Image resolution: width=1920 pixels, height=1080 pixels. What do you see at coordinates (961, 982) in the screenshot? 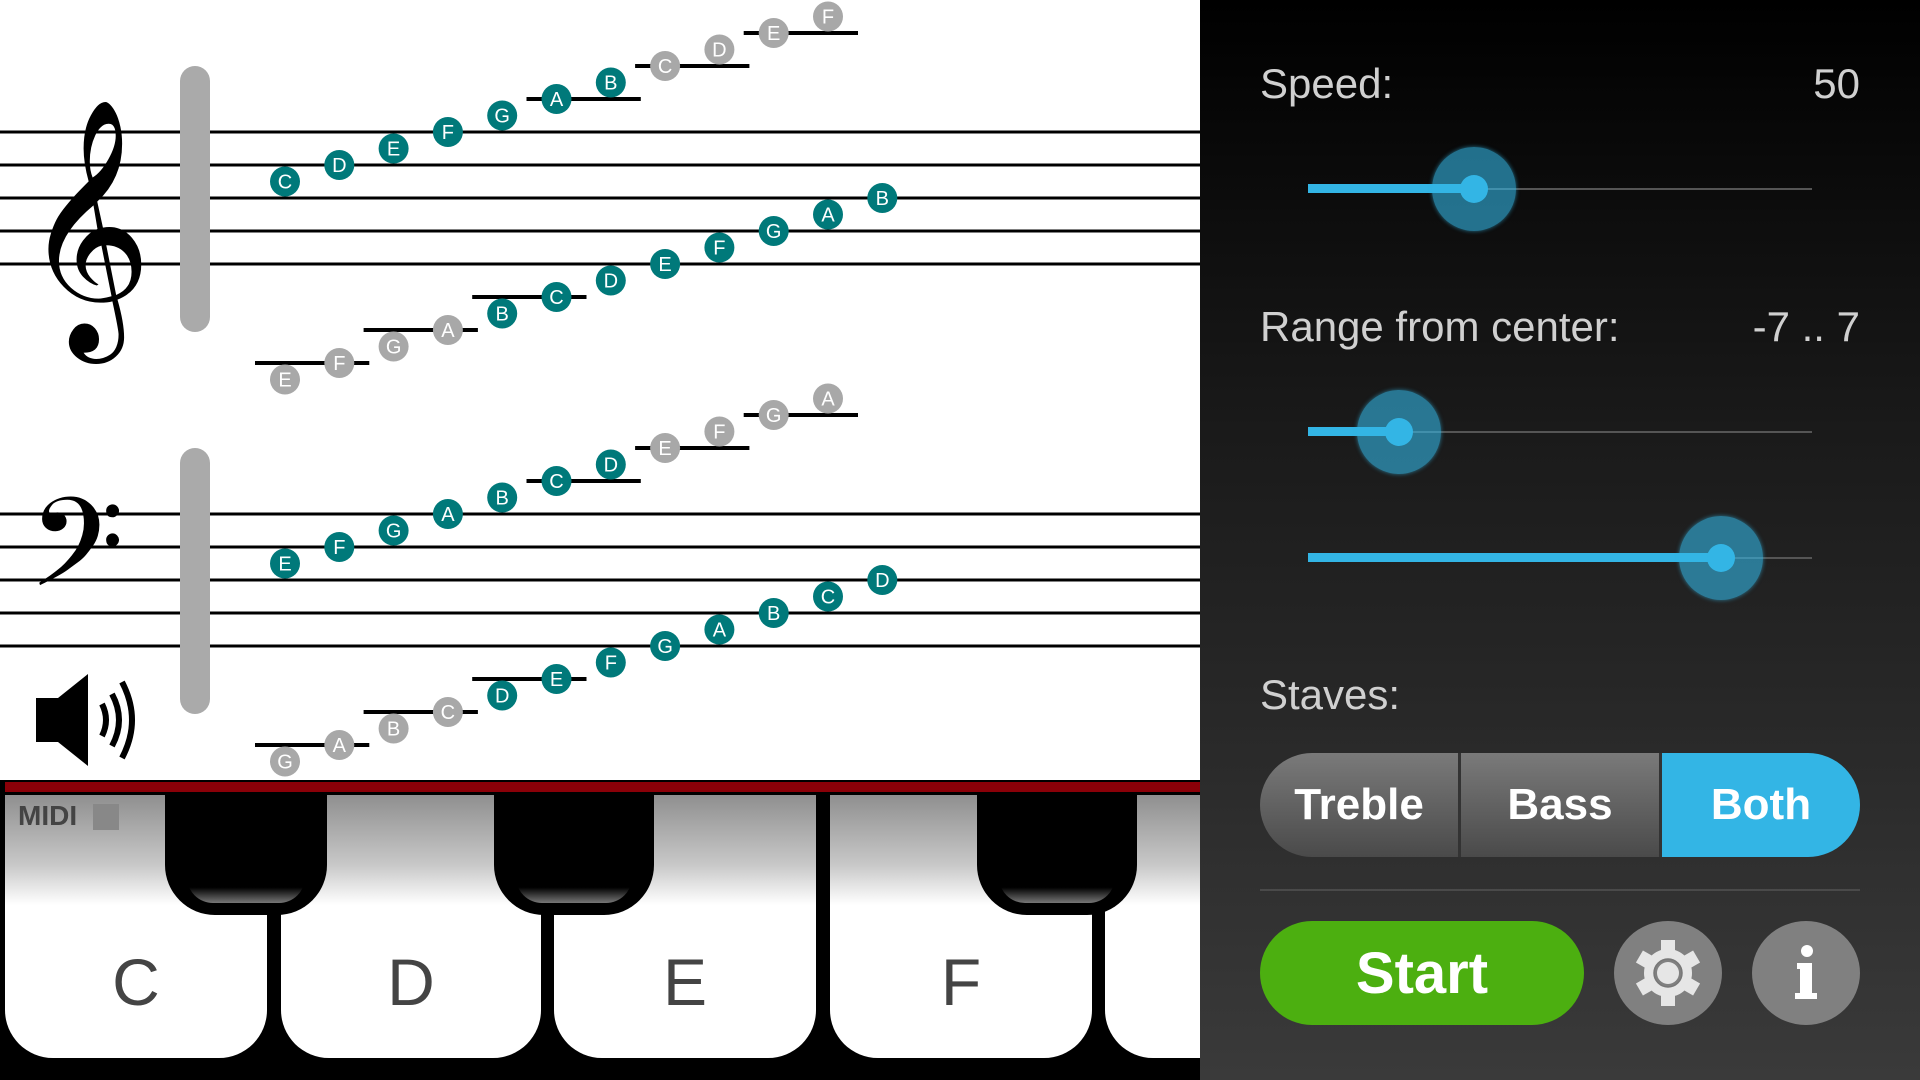
I see `key-label: F` at bounding box center [961, 982].